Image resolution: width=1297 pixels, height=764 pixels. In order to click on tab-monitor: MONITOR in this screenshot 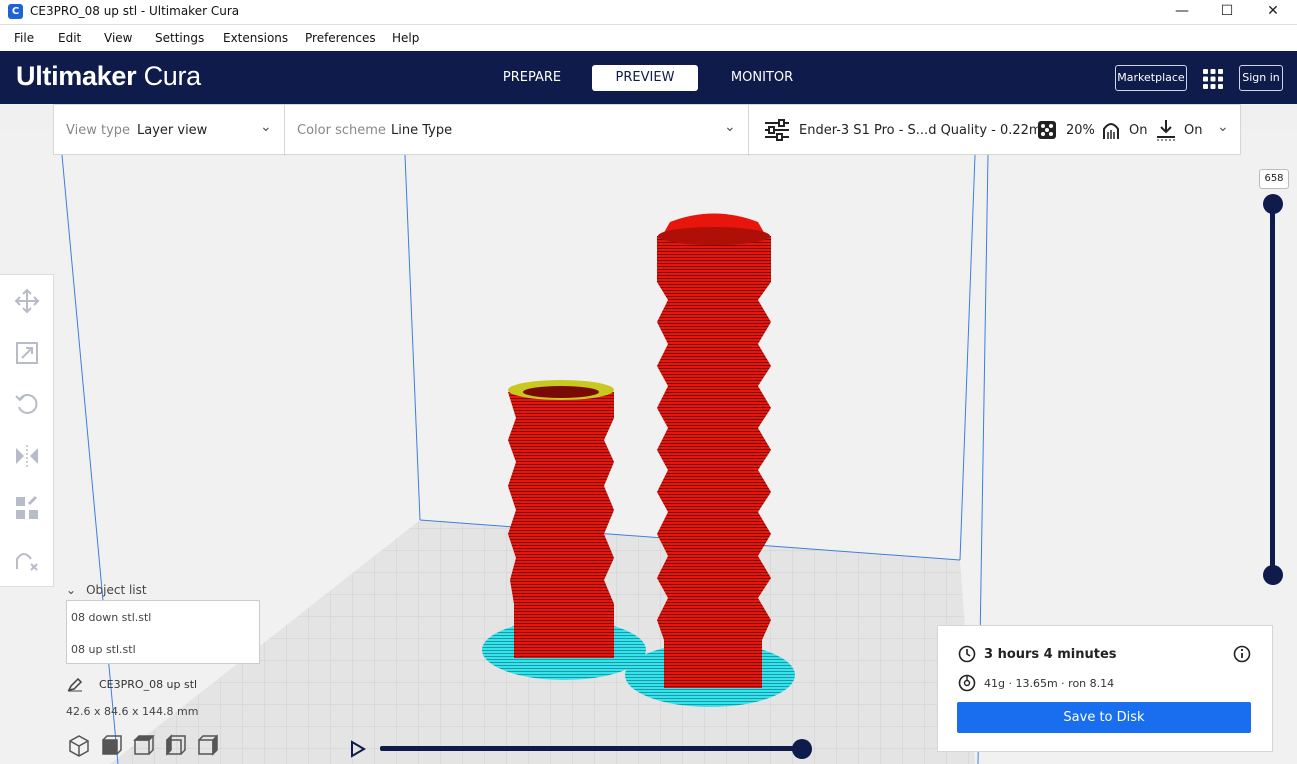, I will do `click(762, 78)`.